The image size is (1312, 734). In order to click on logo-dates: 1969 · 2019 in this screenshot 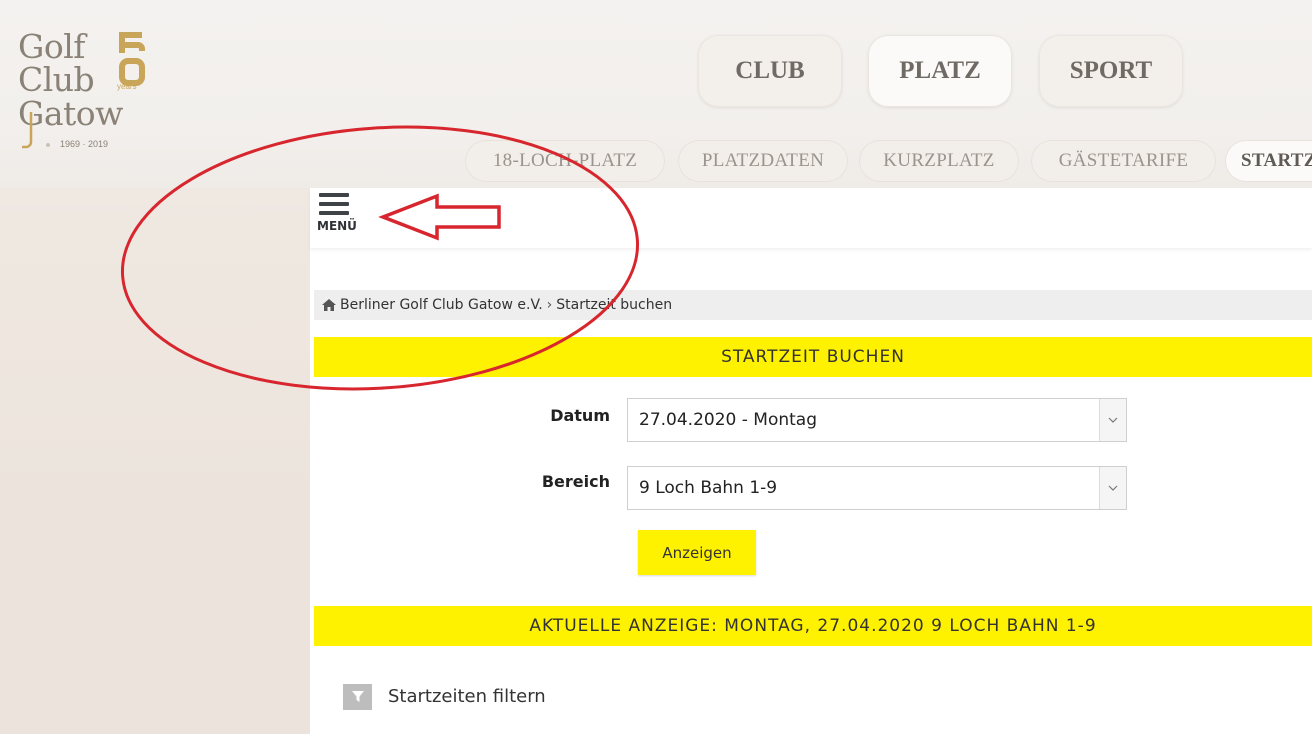, I will do `click(77, 144)`.